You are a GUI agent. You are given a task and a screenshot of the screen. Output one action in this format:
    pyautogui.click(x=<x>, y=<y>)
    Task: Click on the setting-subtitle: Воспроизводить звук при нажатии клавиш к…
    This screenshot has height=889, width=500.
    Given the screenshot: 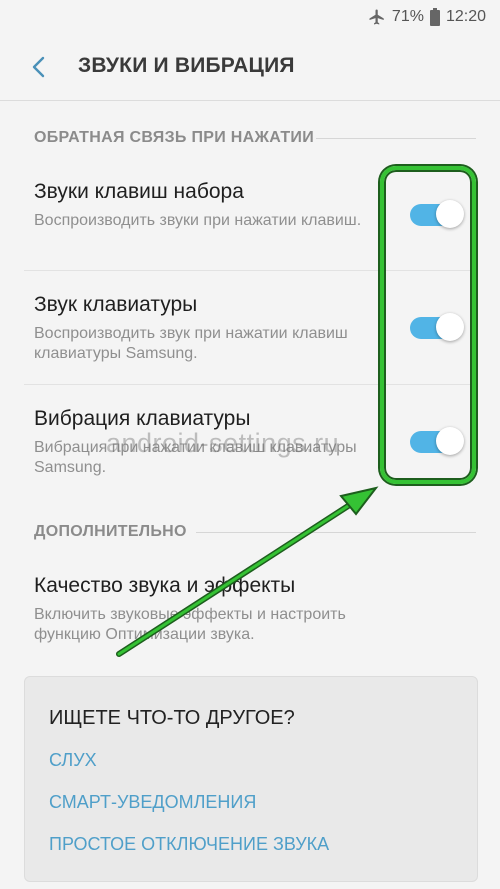 What is the action you would take?
    pyautogui.click(x=191, y=343)
    